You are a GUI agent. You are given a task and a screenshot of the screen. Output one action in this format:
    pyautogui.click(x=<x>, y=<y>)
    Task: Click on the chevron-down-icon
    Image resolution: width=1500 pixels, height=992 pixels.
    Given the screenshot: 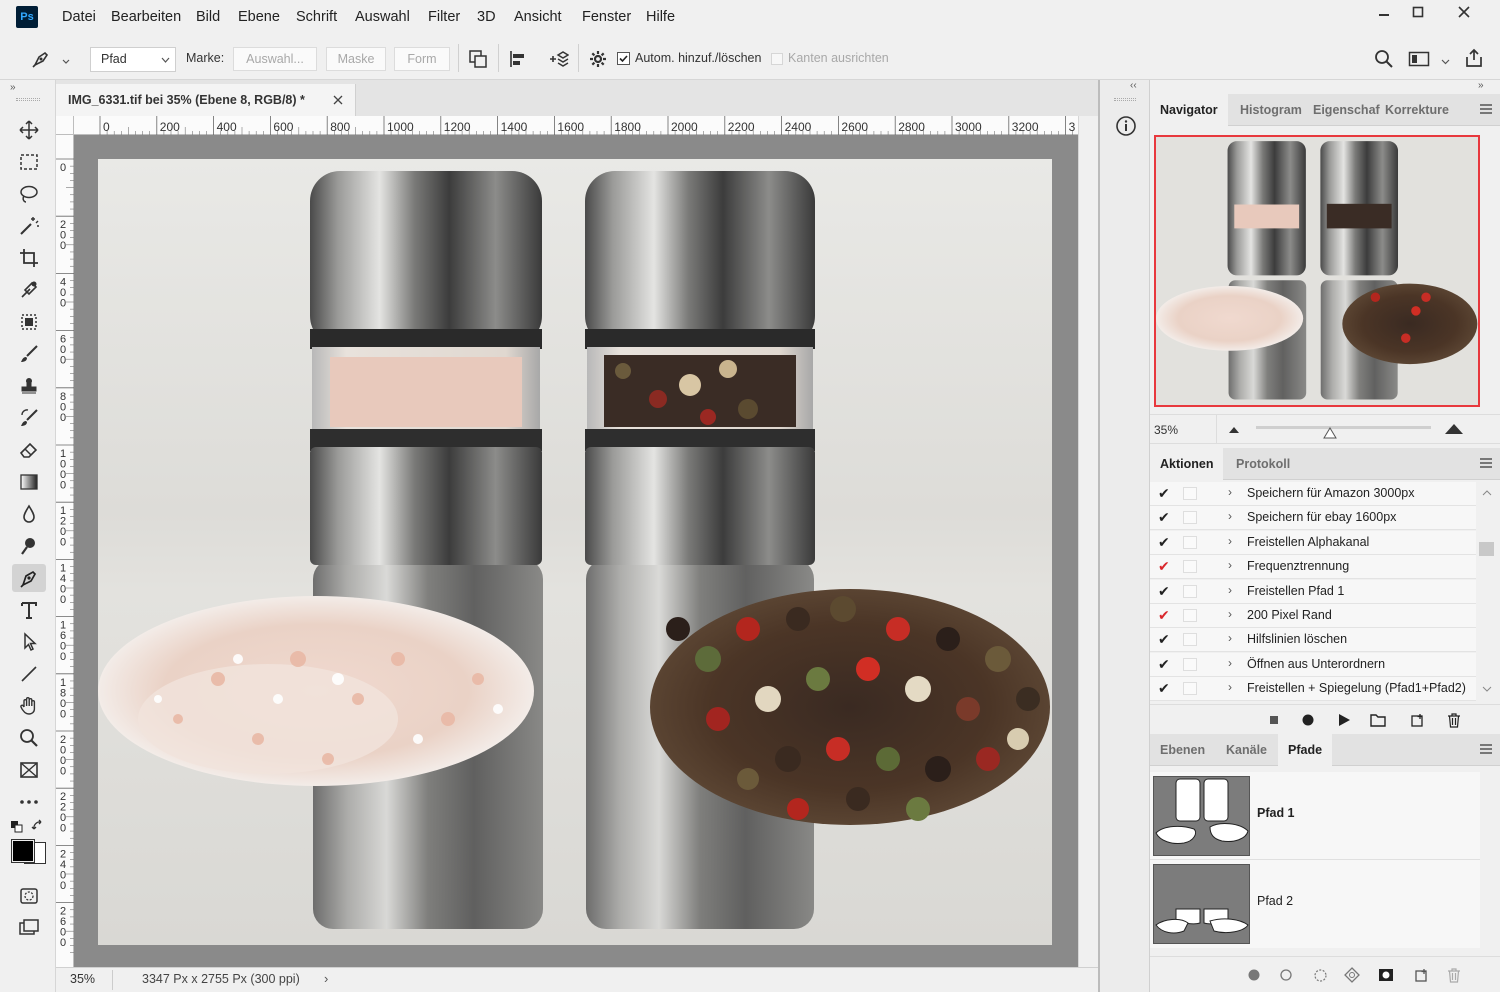 What is the action you would take?
    pyautogui.click(x=66, y=59)
    